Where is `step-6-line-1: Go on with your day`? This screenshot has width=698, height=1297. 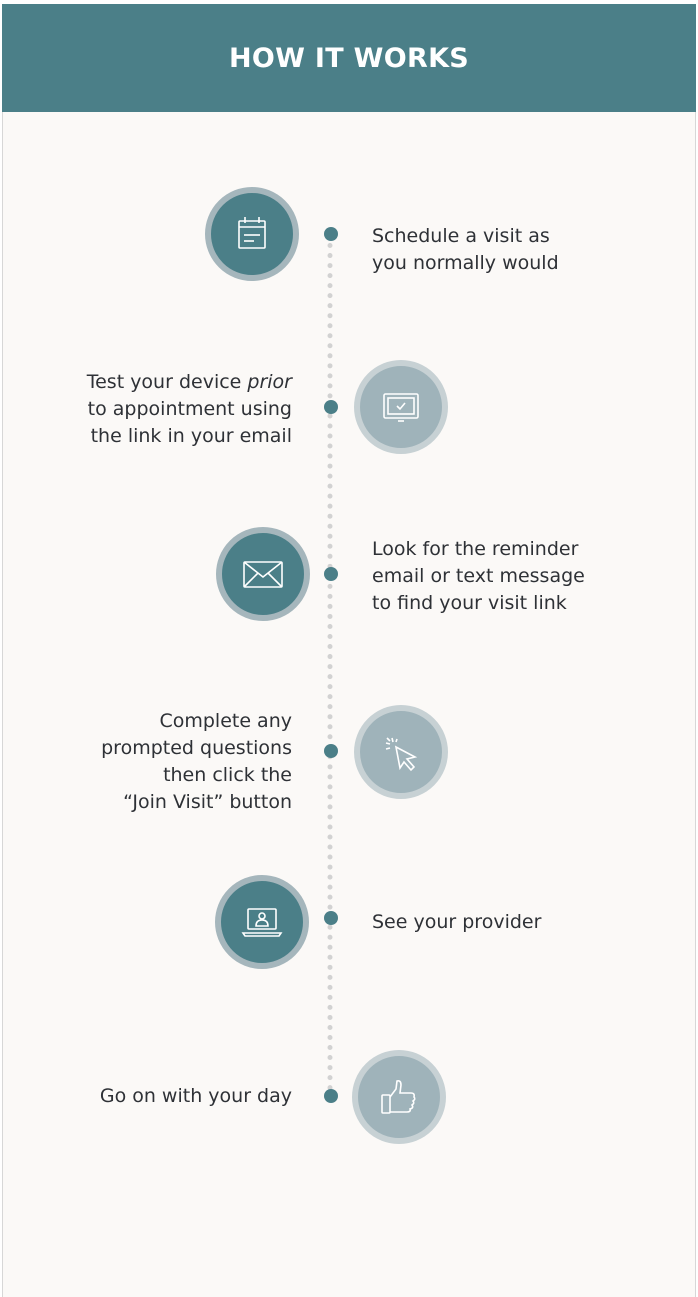
step-6-line-1: Go on with your day is located at coordinates (195, 1096).